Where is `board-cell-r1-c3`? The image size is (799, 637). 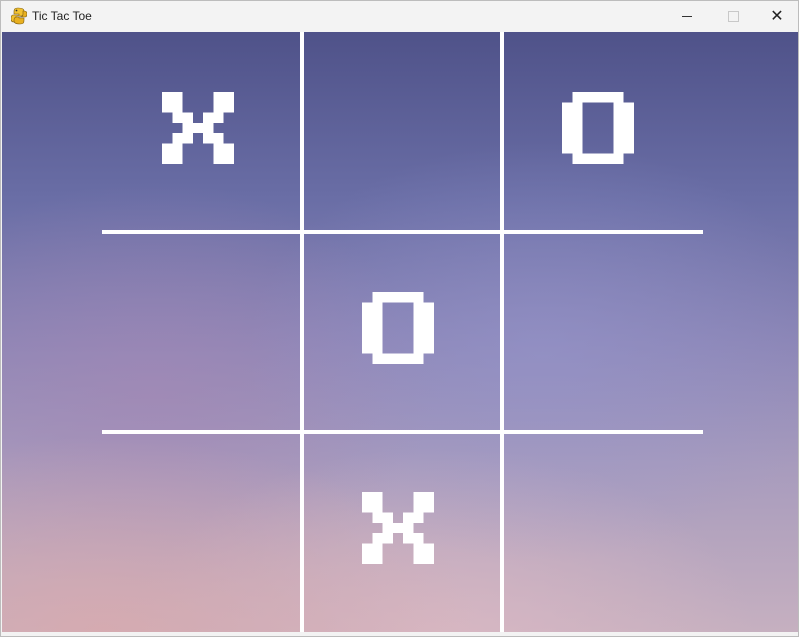 board-cell-r1-c3 is located at coordinates (402, 132).